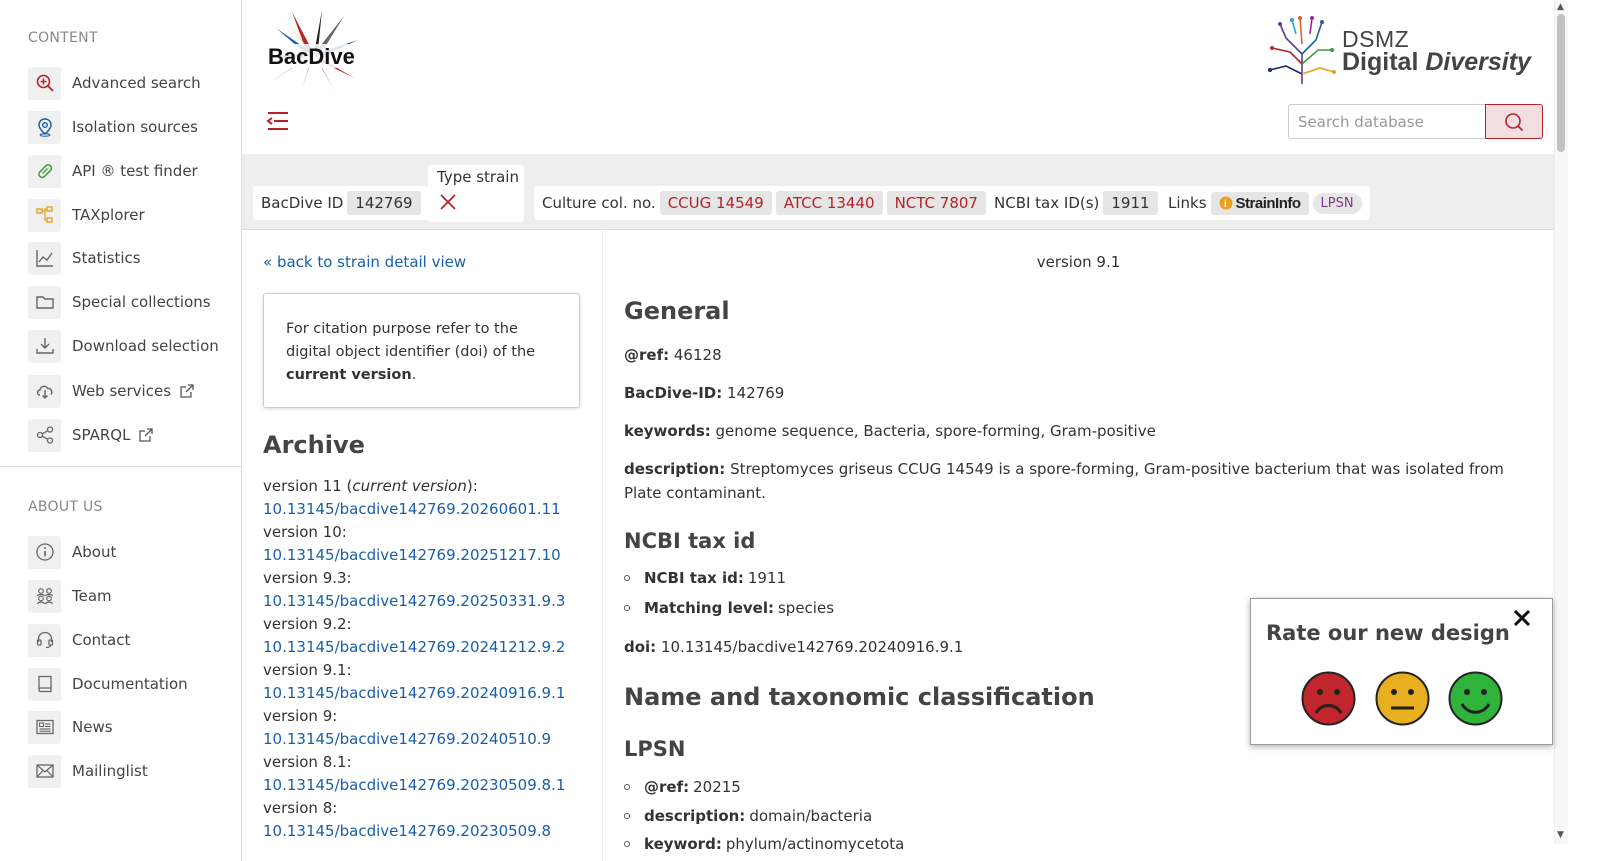 The height and width of the screenshot is (861, 1600). Describe the element at coordinates (1560, 7) in the screenshot. I see `scroll-up-arrow: ▲` at that location.